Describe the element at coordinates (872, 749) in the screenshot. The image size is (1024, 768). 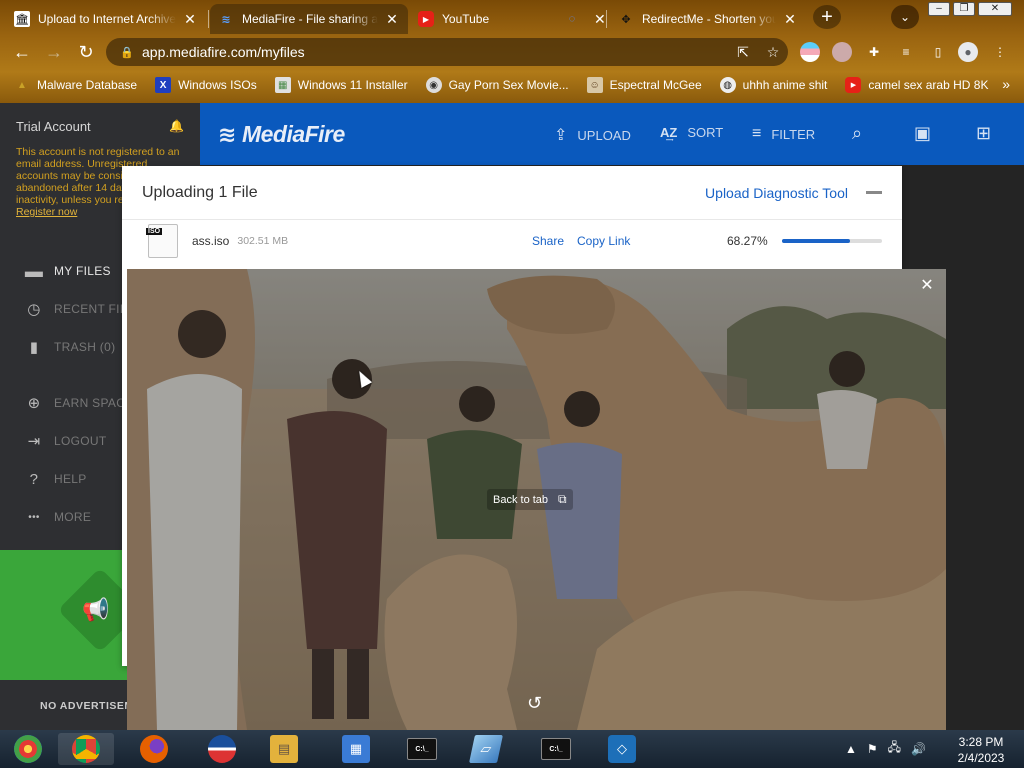
I see `action-center-flag-icon: ⚑` at that location.